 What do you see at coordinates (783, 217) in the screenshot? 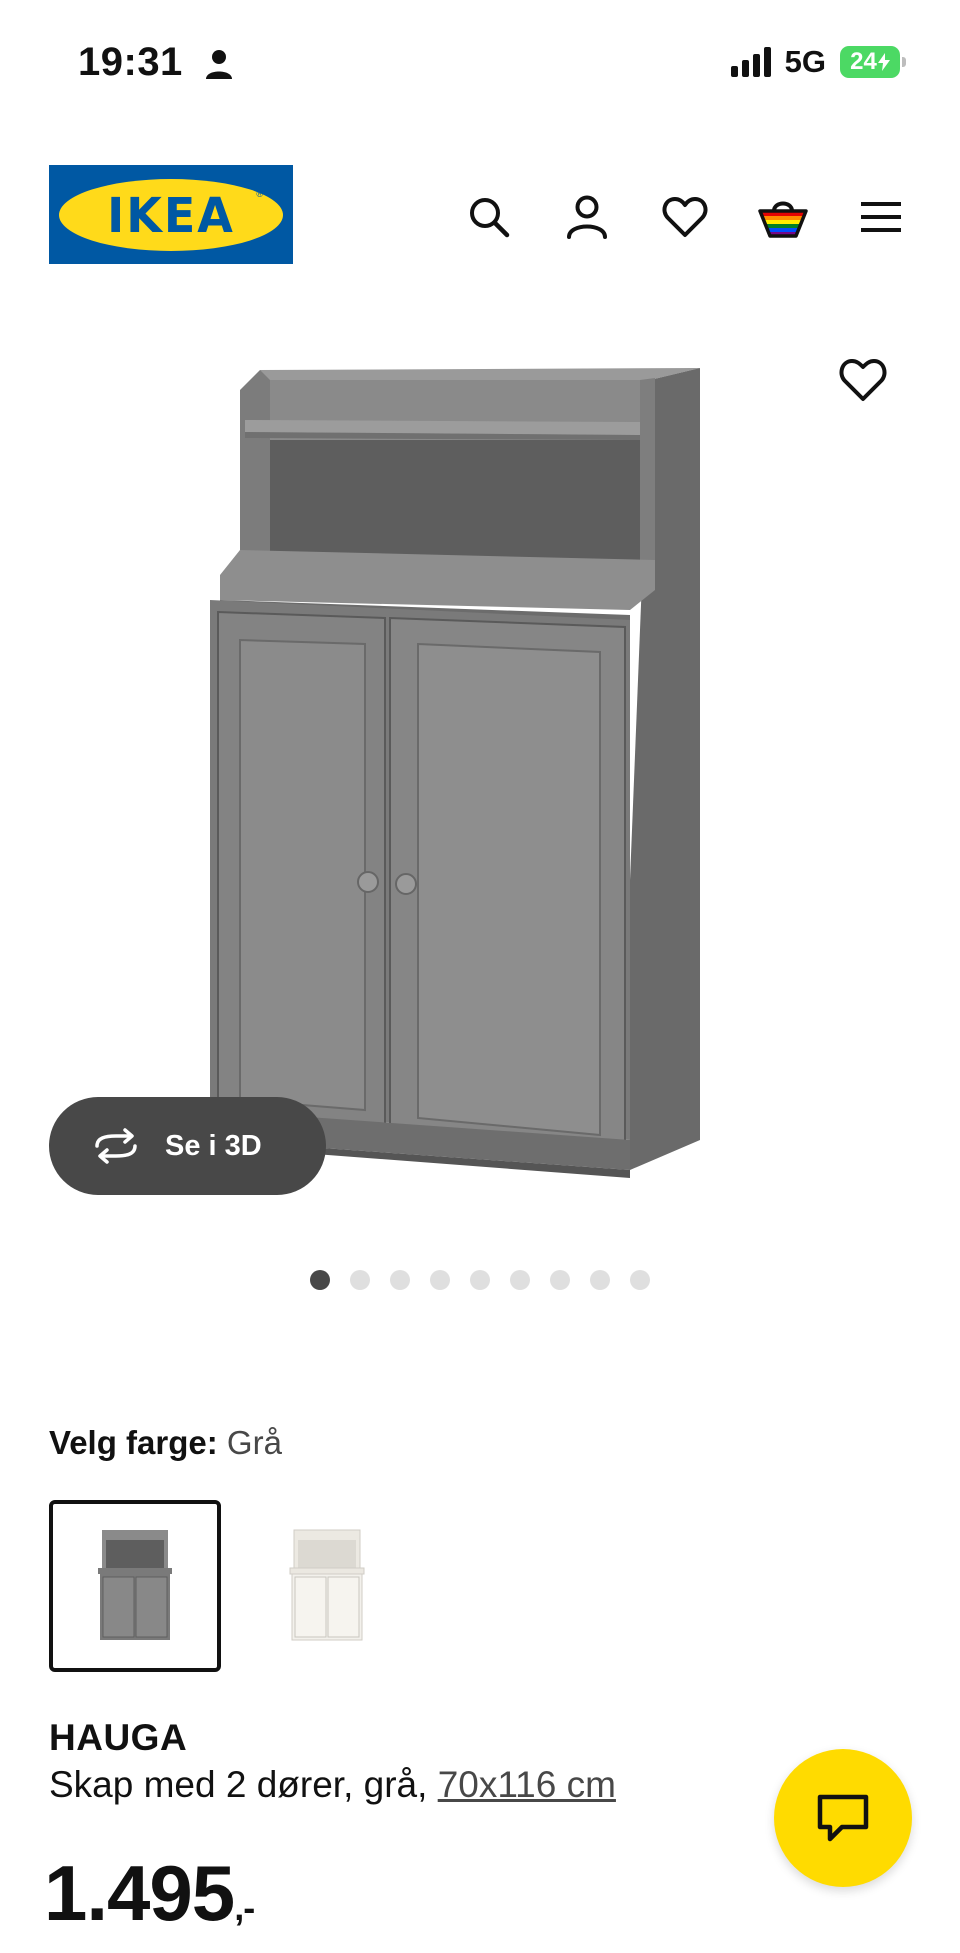
I see `shopping-bag-icon` at bounding box center [783, 217].